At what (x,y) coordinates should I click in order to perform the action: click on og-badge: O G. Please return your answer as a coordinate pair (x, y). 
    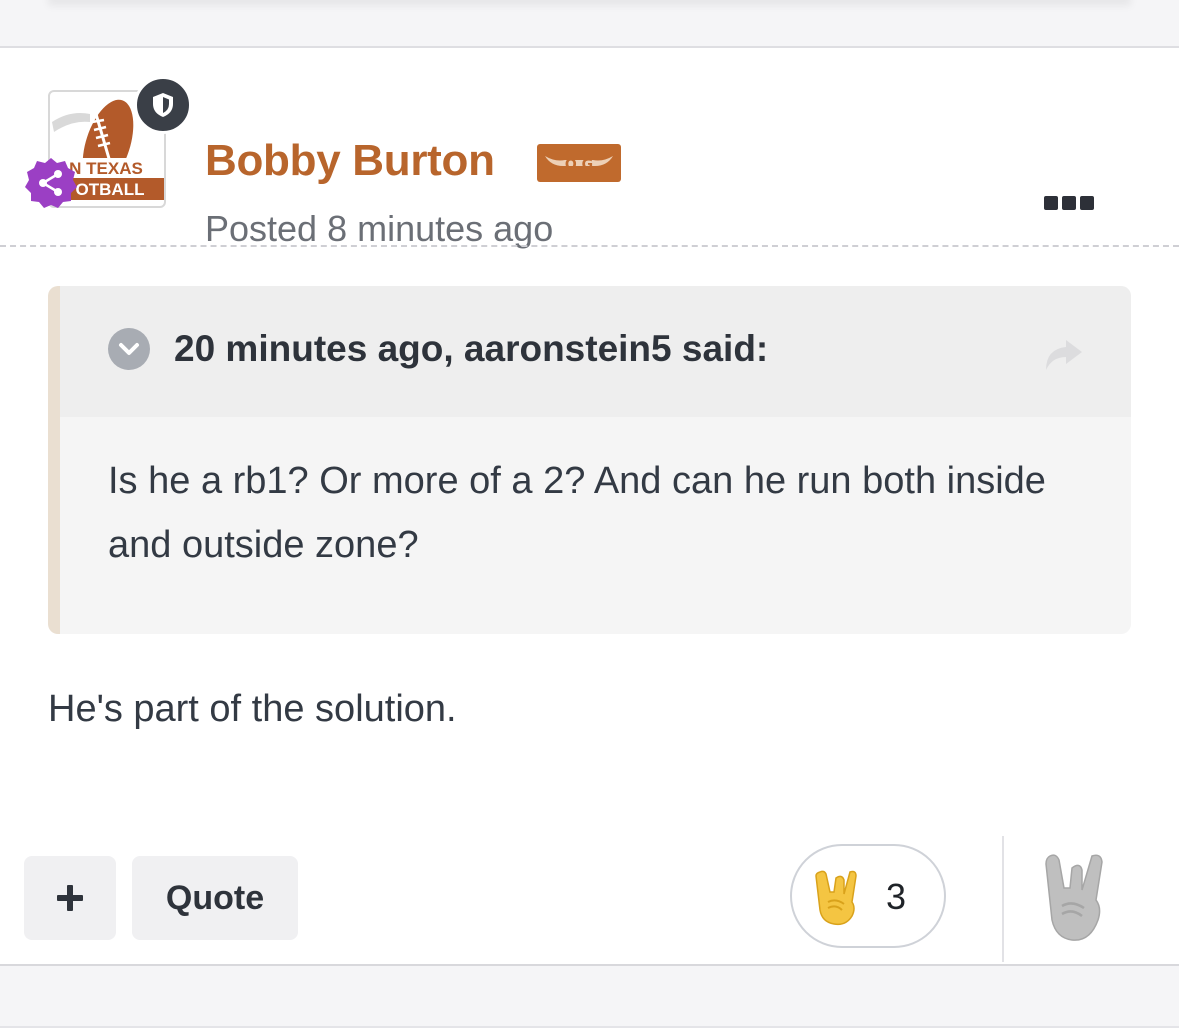
    Looking at the image, I should click on (579, 163).